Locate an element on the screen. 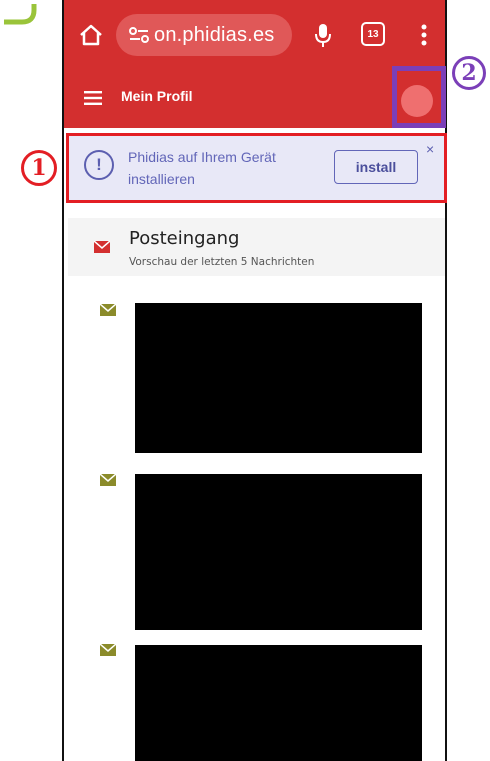 This screenshot has height=761, width=490. browser-toolbar: on.phidias.es 13 is located at coordinates (254, 35).